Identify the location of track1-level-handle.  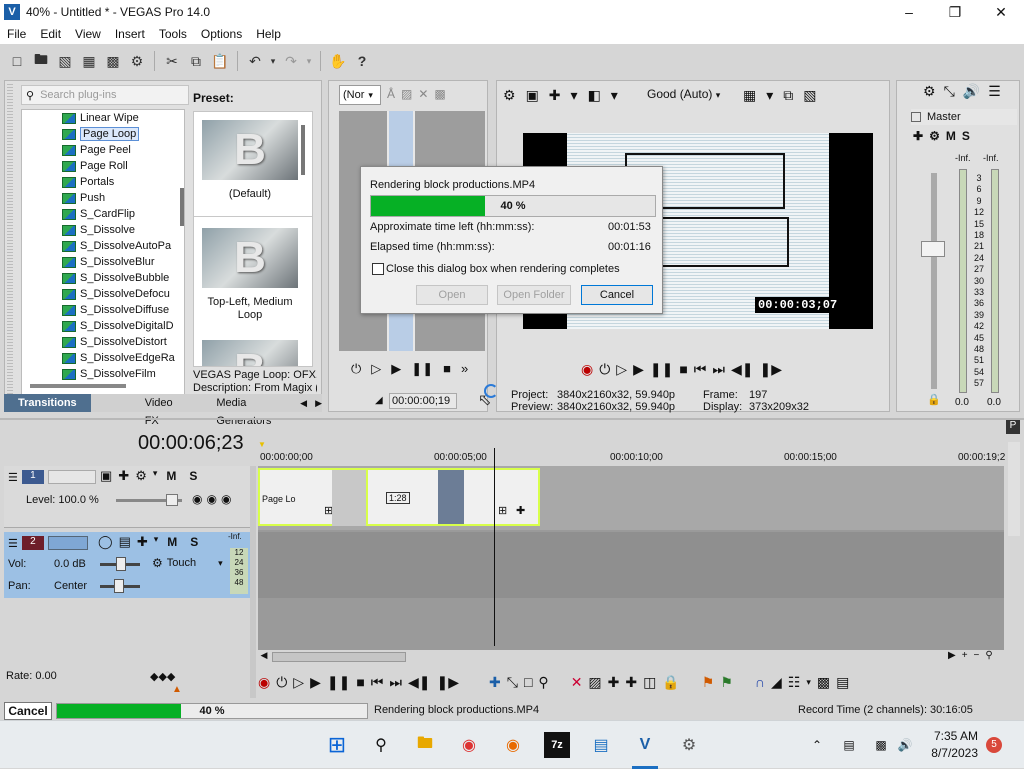
(172, 500).